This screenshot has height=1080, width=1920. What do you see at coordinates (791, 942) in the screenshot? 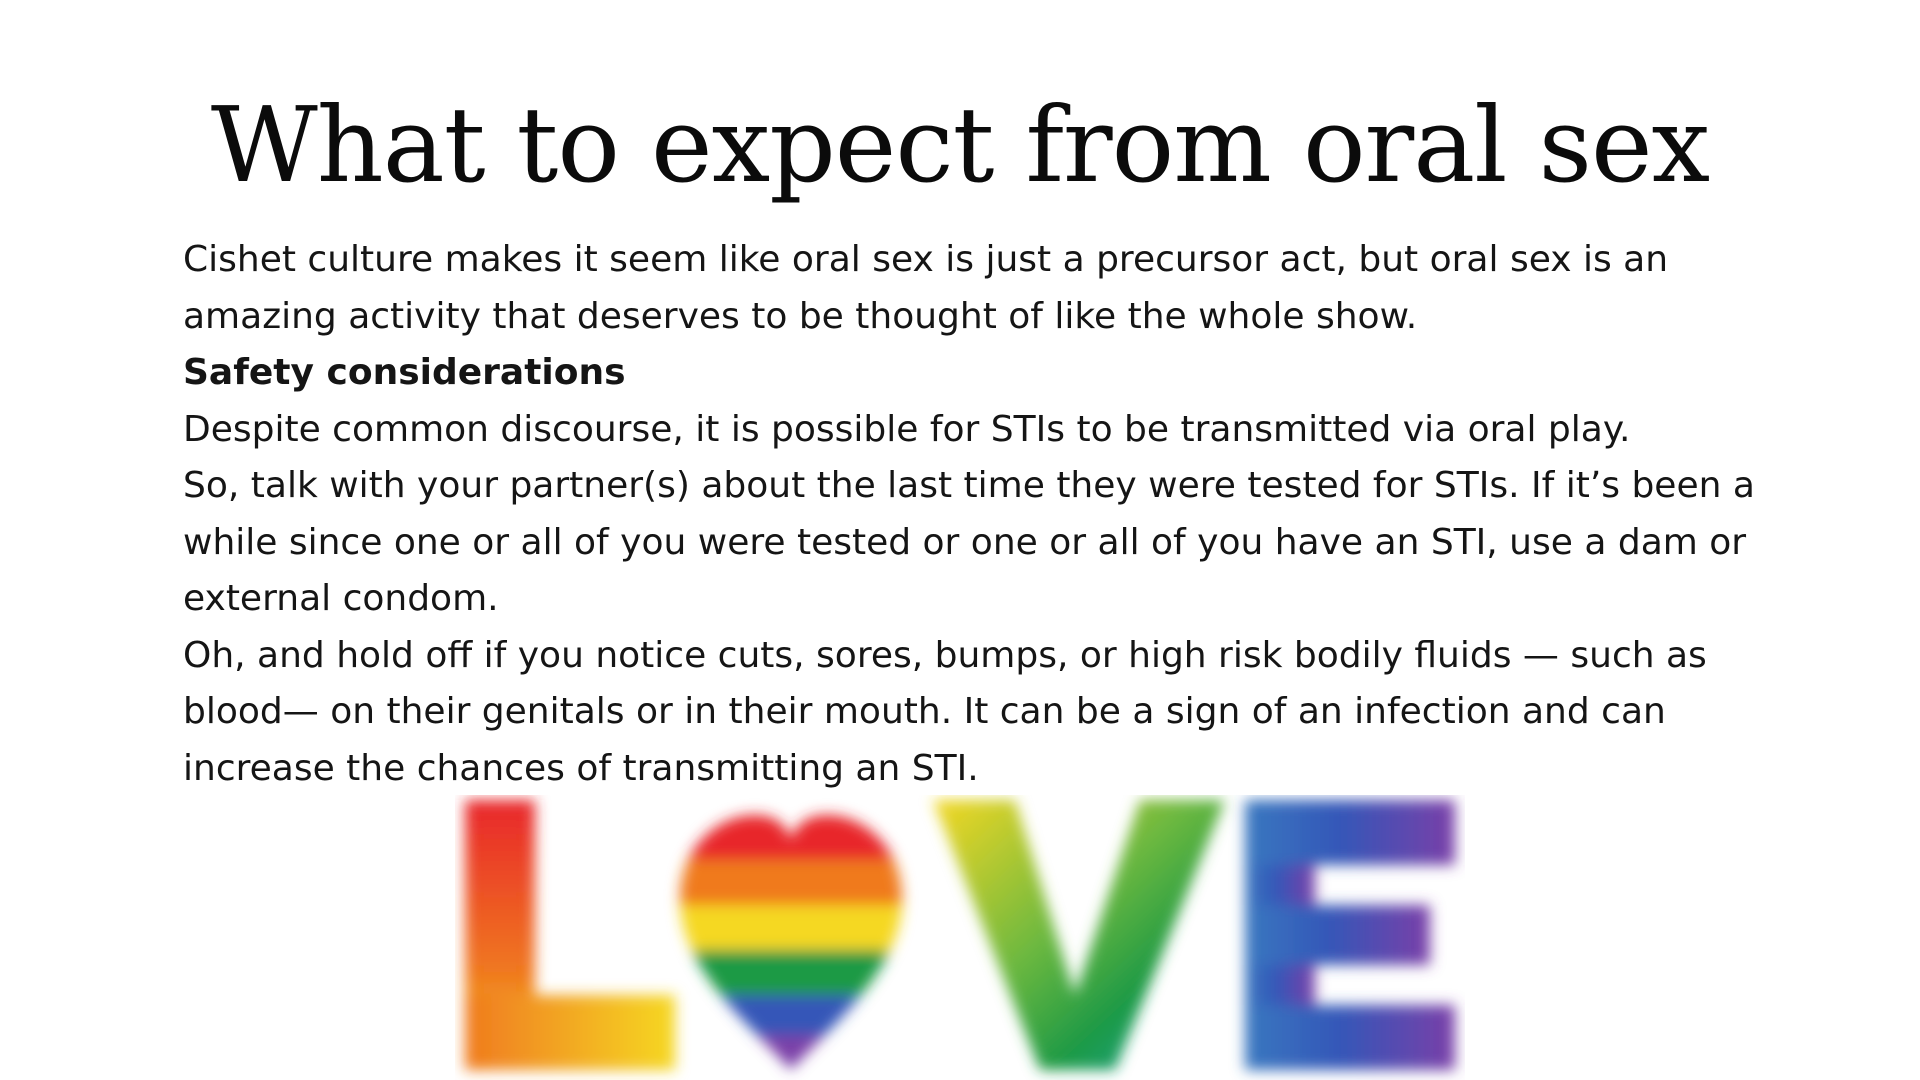
I see `rainbow-heart-icon` at bounding box center [791, 942].